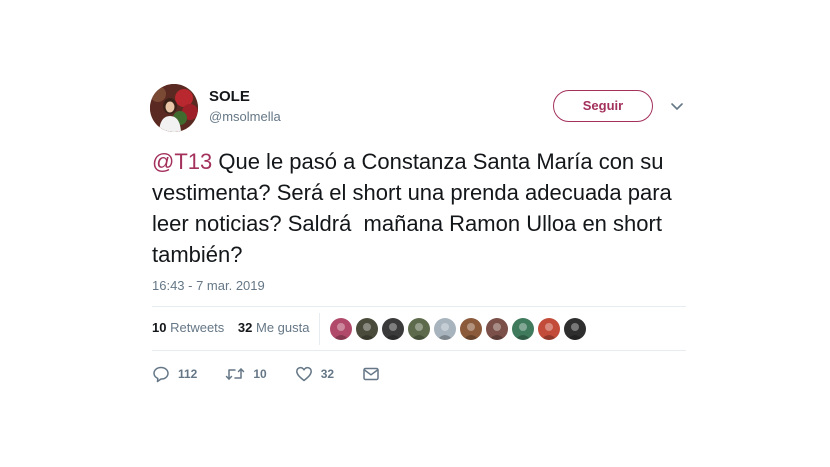  What do you see at coordinates (188, 374) in the screenshot?
I see `reply-count: 112` at bounding box center [188, 374].